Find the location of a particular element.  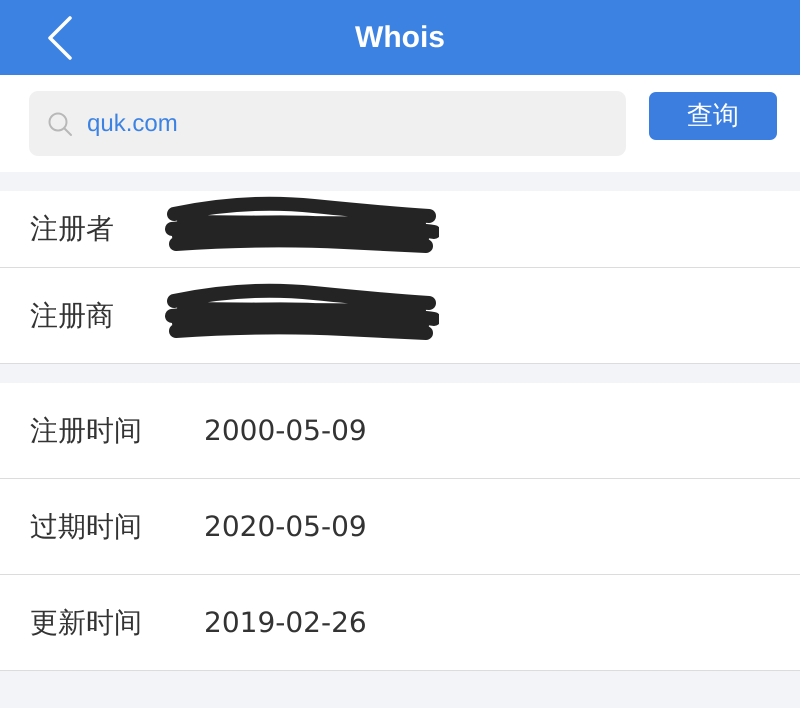

field-label: 过期时间 is located at coordinates (86, 526).